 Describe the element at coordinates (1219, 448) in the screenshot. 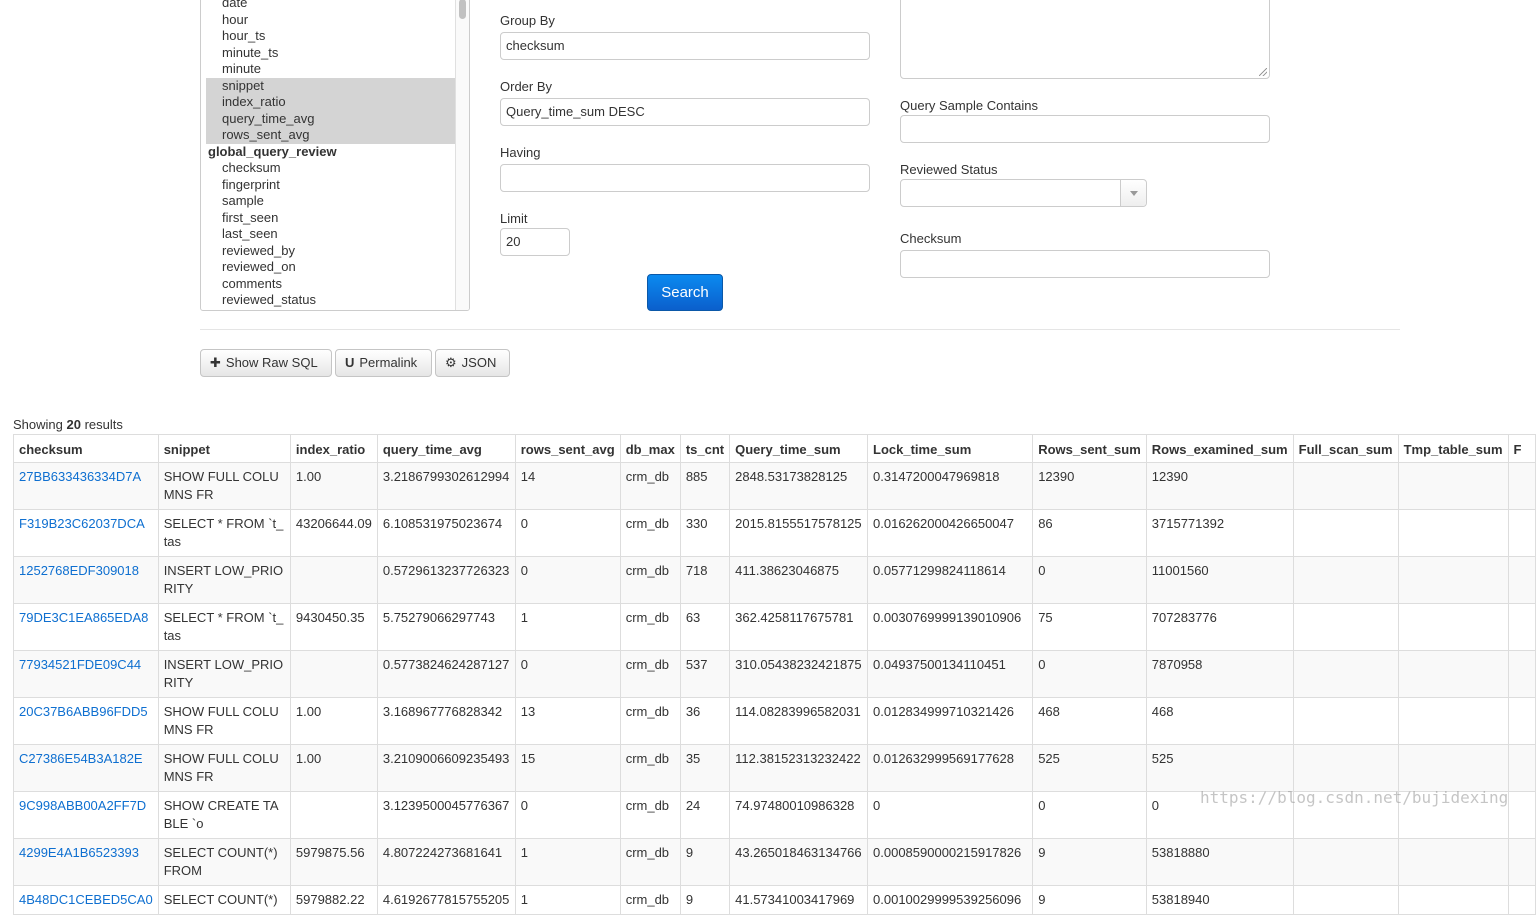

I see `column-header: Rows_examined_sum` at that location.